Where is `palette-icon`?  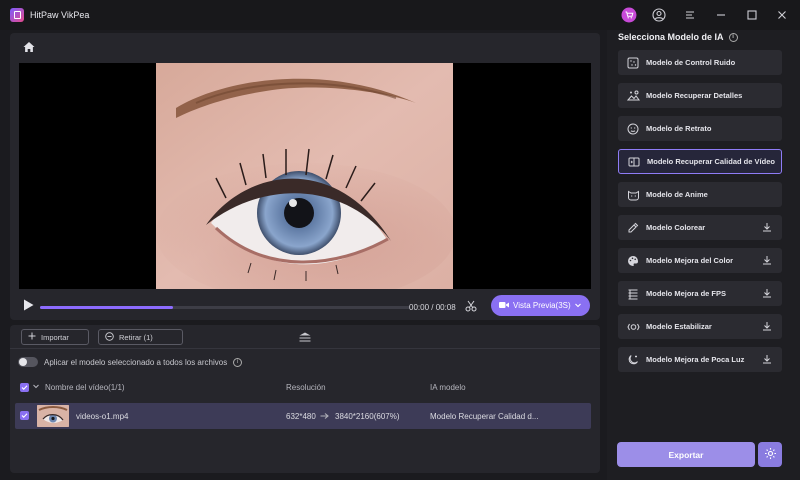
palette-icon is located at coordinates (633, 261).